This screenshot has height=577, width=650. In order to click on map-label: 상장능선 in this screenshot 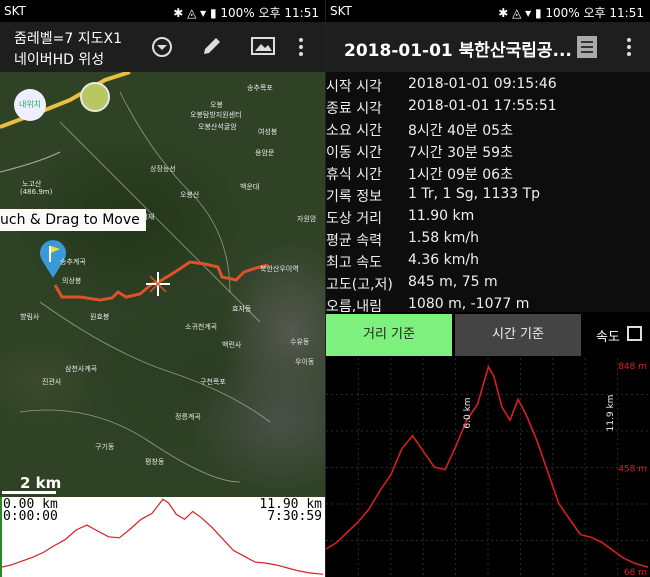, I will do `click(163, 169)`.